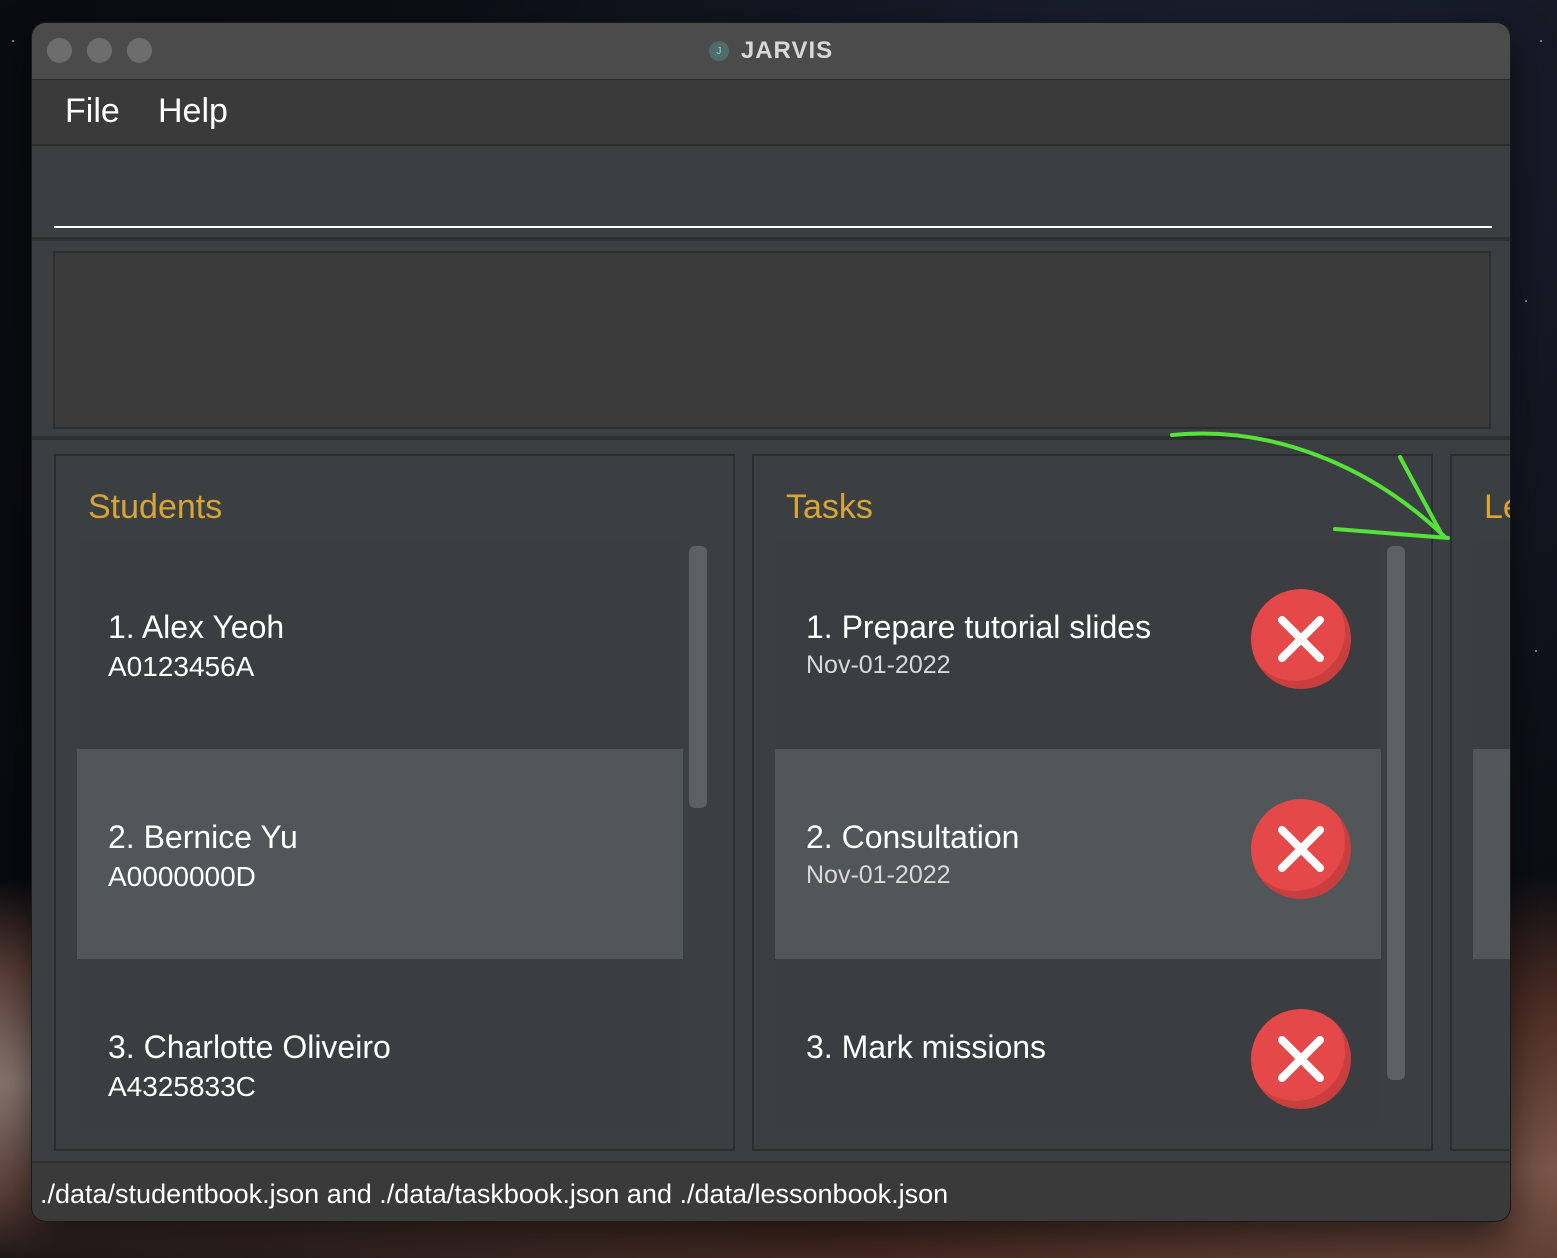 The width and height of the screenshot is (1557, 1258). What do you see at coordinates (772, 340) in the screenshot?
I see `result-display` at bounding box center [772, 340].